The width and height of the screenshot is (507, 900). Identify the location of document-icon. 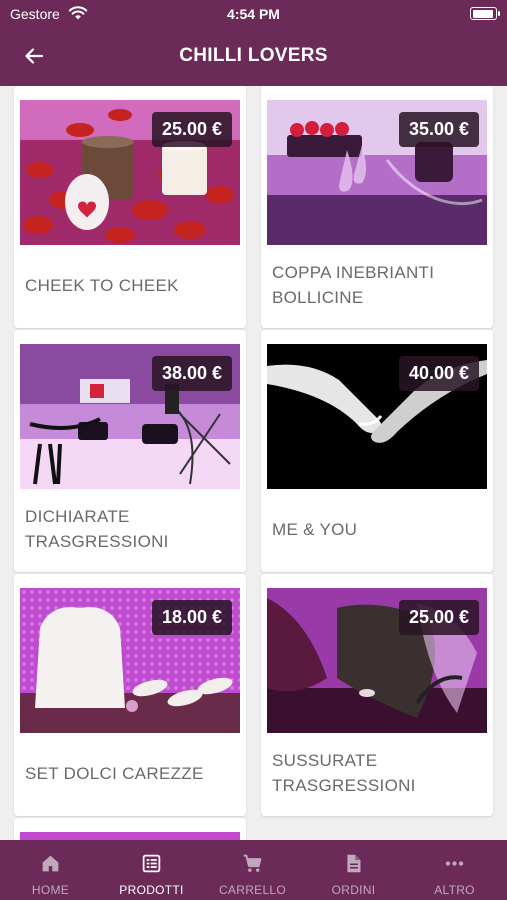
(354, 863).